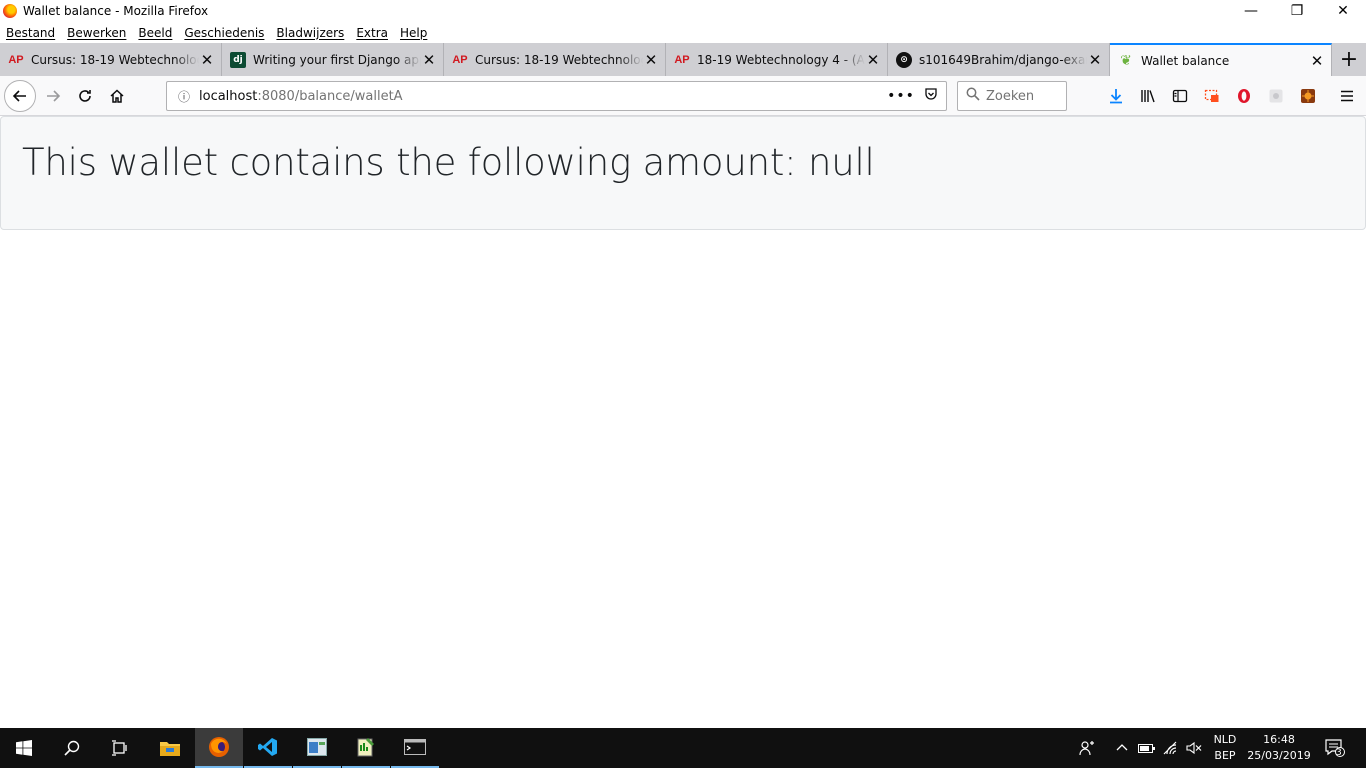 The image size is (1366, 768). I want to click on tab-cursus-1: AP Cursus: 18-19 Webtechnology 4 ✕, so click(111, 59).